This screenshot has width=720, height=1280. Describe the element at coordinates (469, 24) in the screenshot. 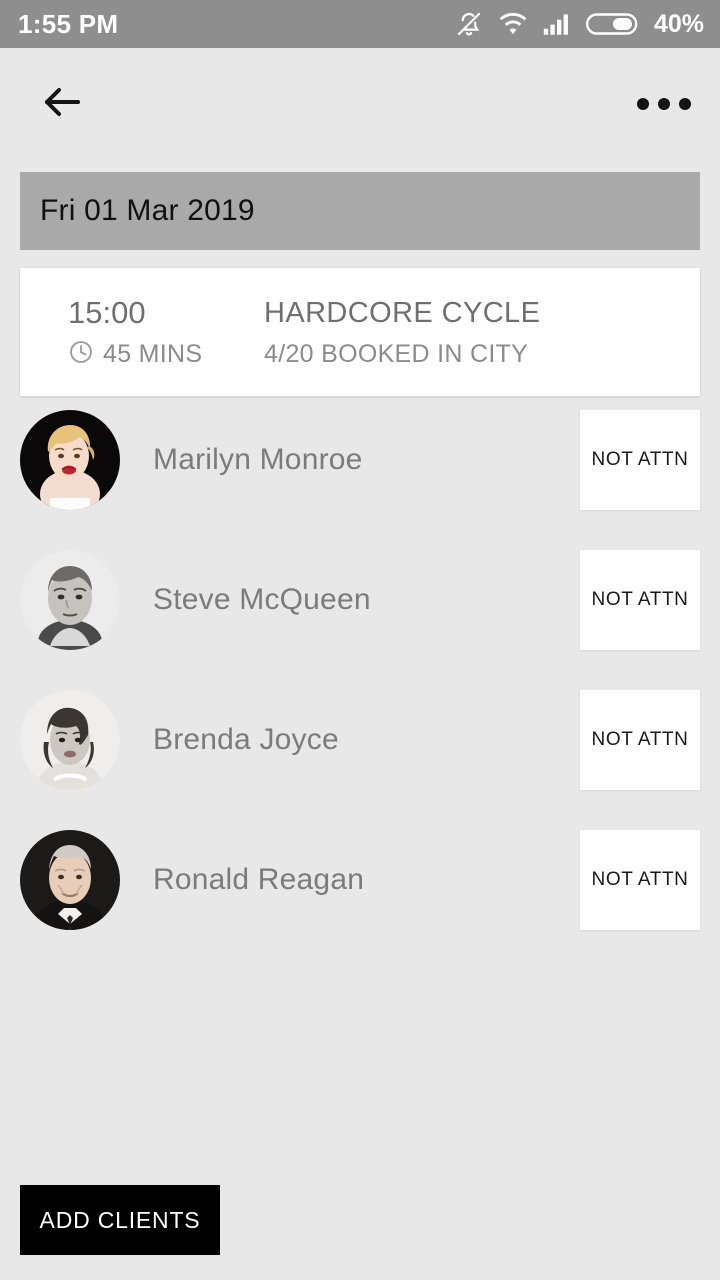

I see `bell-mute-icon` at that location.